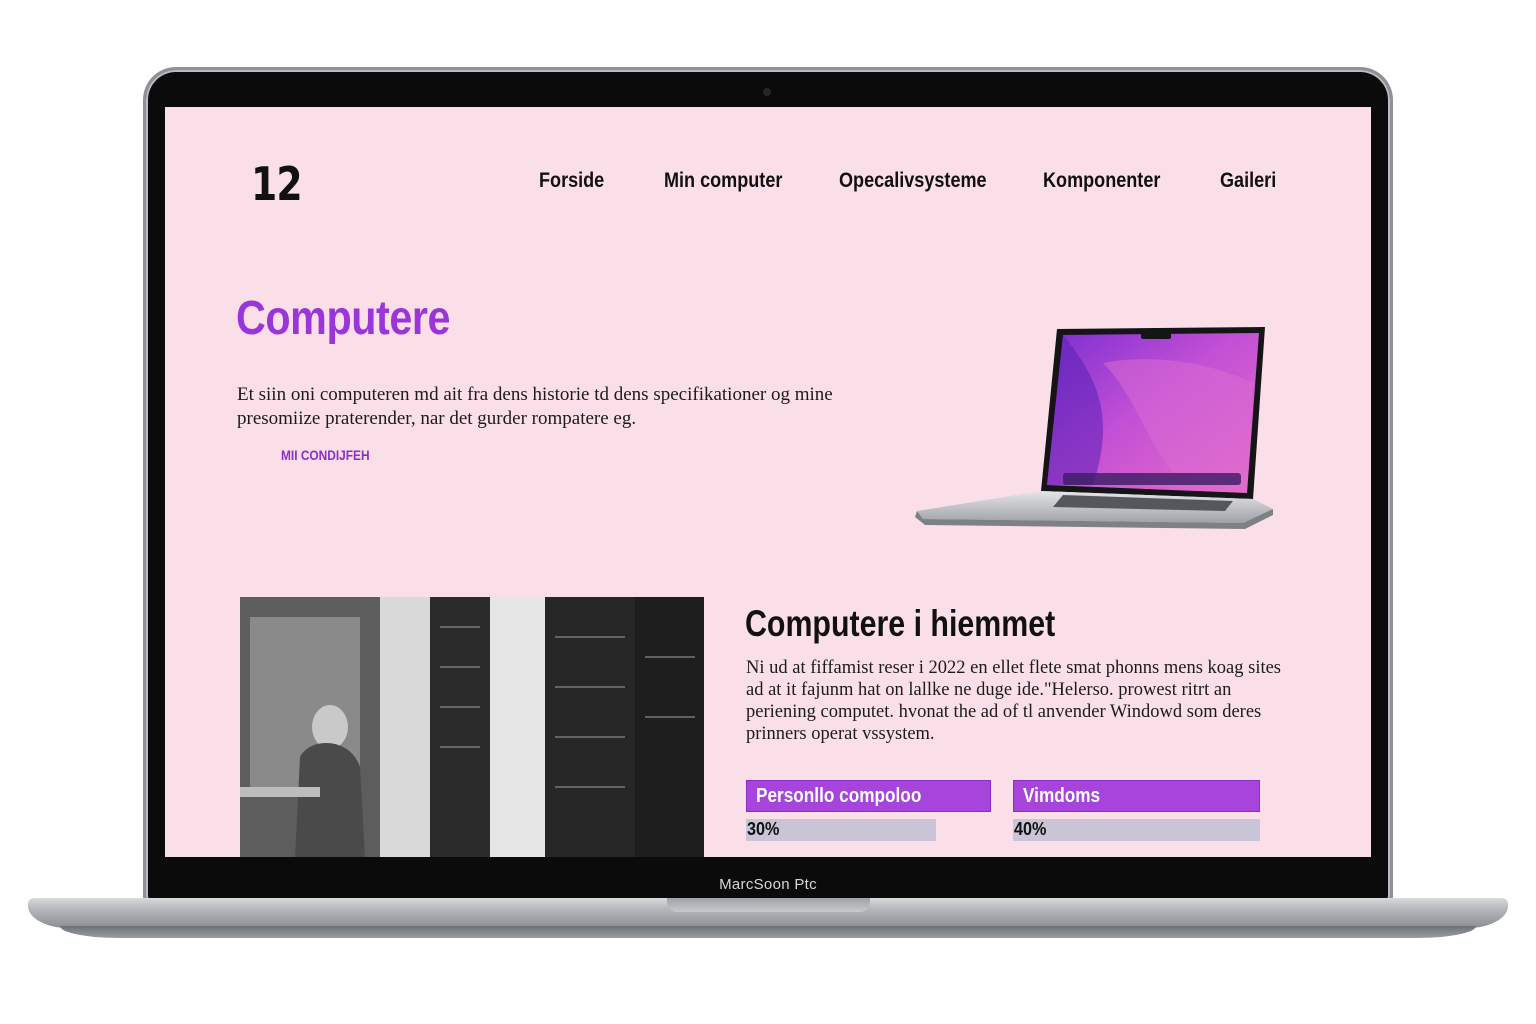 The image size is (1536, 1024). I want to click on nav-operativsystemer: Opecalivsysteme, so click(913, 181).